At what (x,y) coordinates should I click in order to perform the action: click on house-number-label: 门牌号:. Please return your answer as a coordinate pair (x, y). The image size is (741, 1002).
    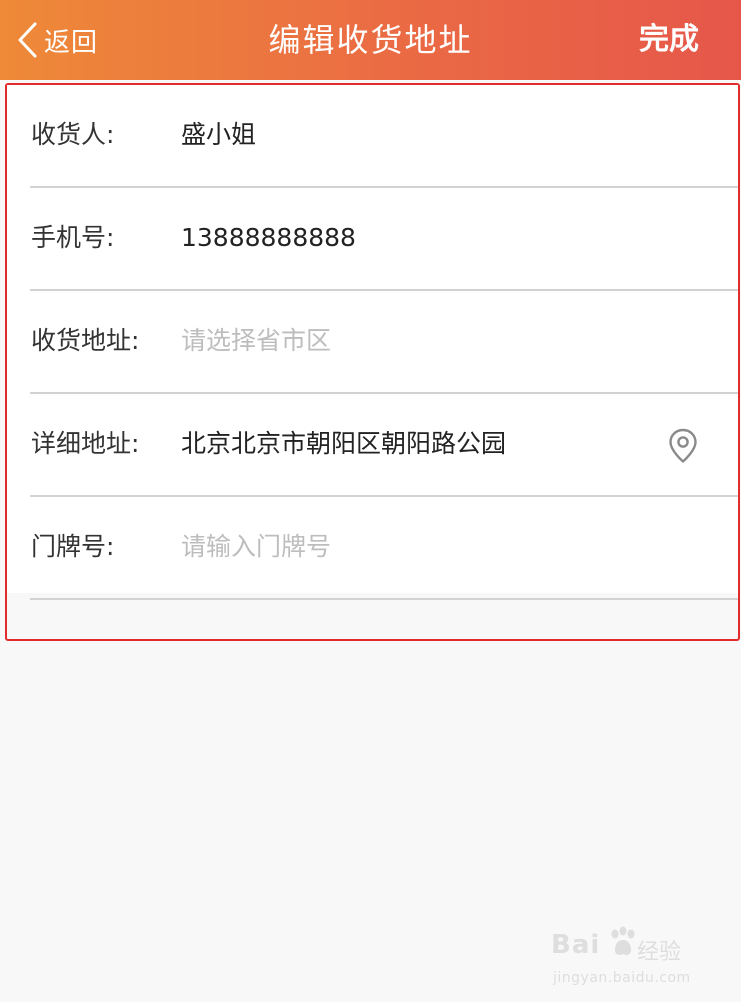
    Looking at the image, I should click on (73, 546).